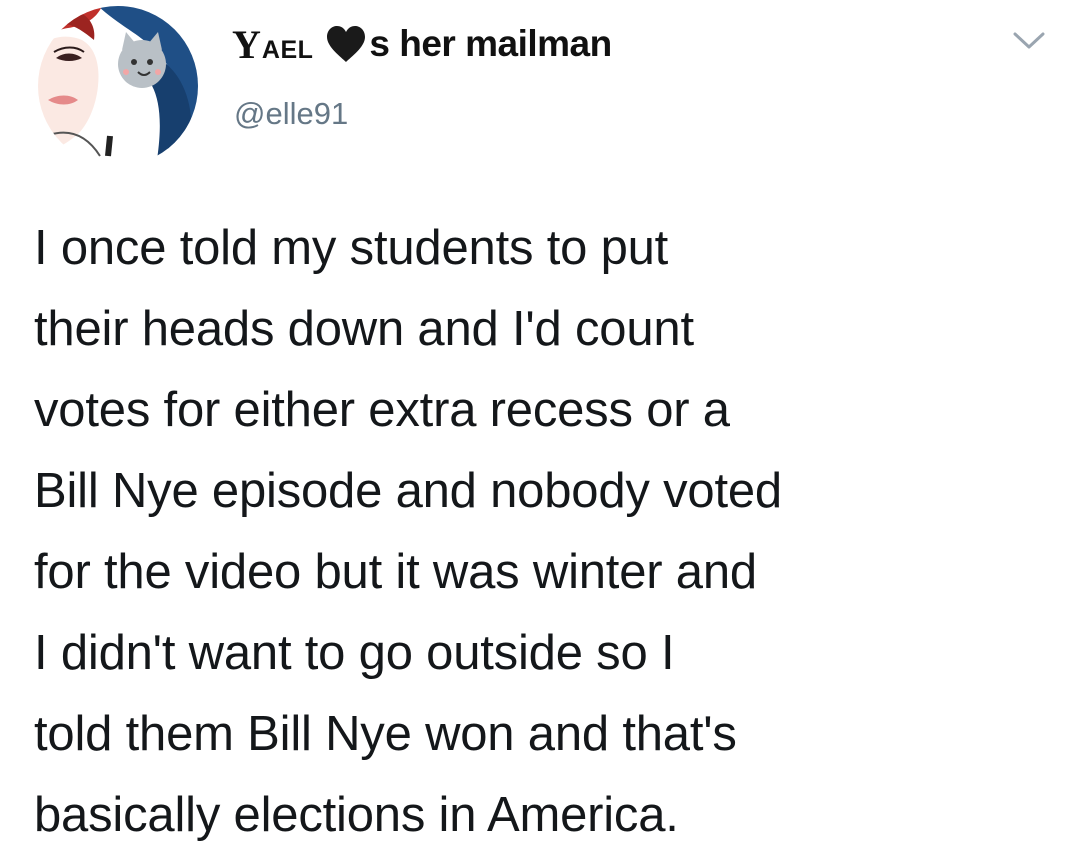  I want to click on tweet-text-line: for the video but it was winter and, so click(395, 572).